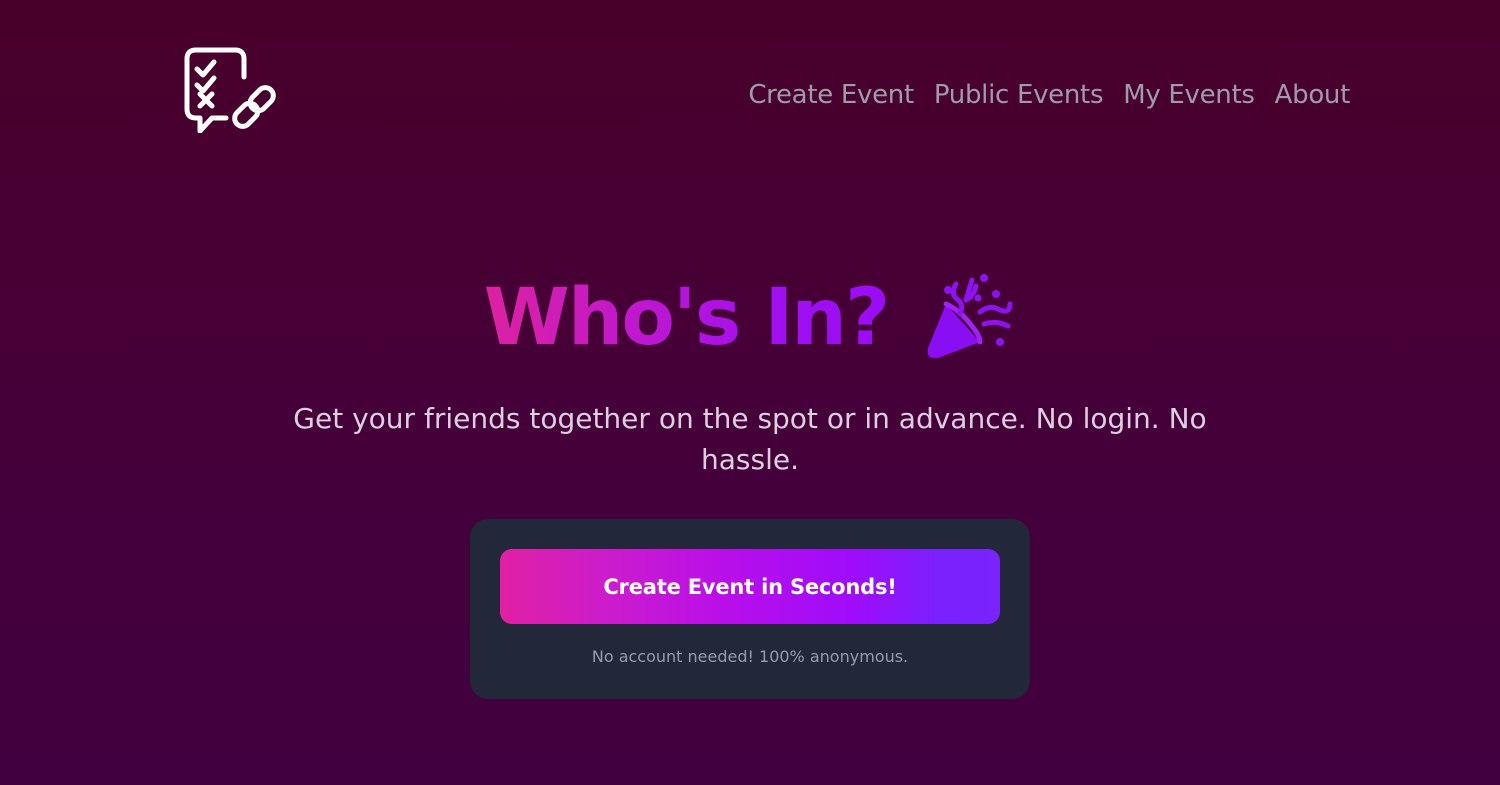 Image resolution: width=1500 pixels, height=785 pixels. I want to click on page-title: Who's In?, so click(687, 318).